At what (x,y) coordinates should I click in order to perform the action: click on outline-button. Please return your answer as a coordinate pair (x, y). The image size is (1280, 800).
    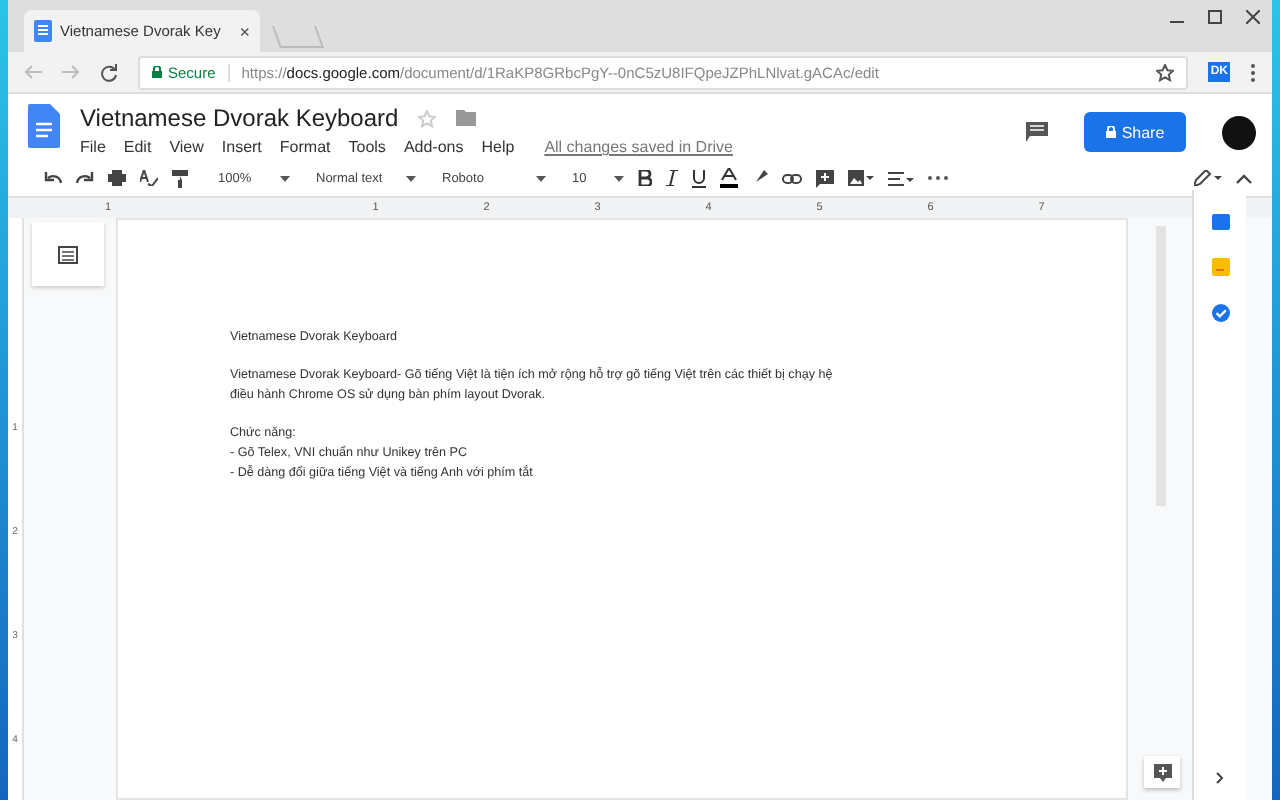
    Looking at the image, I should click on (68, 254).